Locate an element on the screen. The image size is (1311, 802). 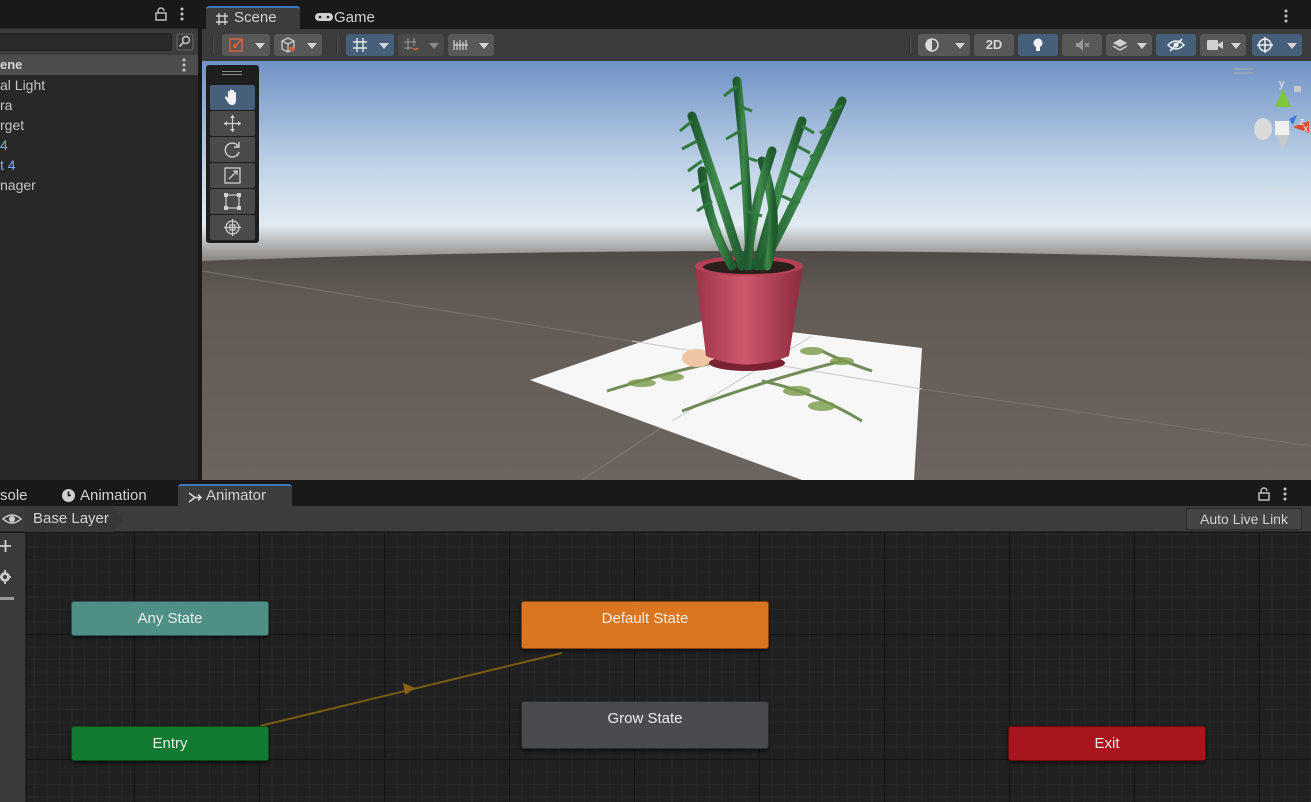
move-icon is located at coordinates (232, 123).